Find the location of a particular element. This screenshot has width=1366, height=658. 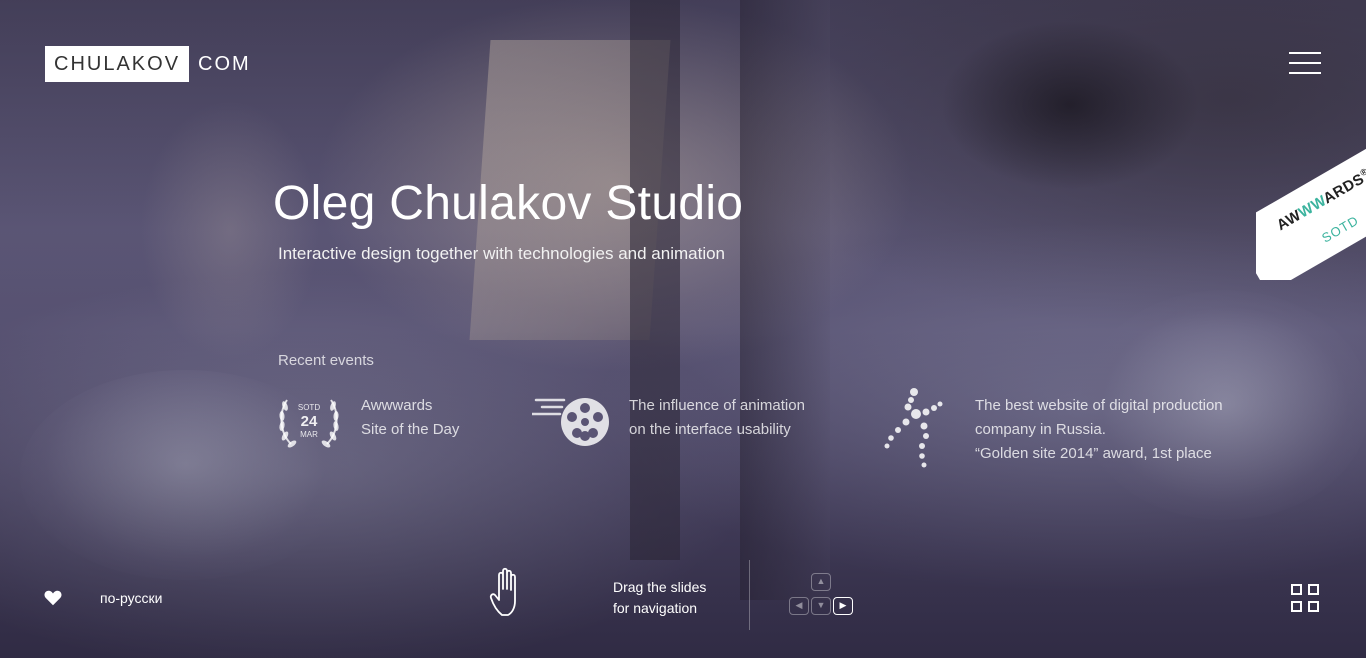

key-left: ◀ is located at coordinates (799, 606).